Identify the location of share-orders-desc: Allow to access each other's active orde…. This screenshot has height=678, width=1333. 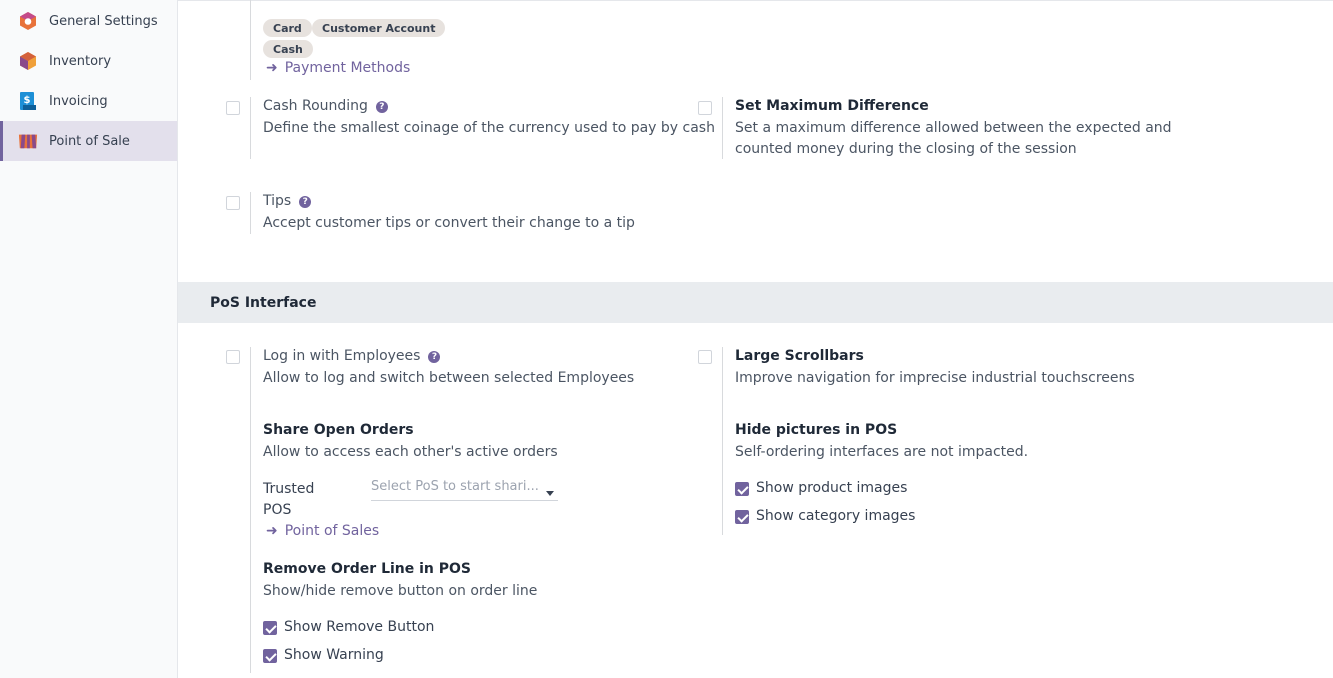
(410, 452).